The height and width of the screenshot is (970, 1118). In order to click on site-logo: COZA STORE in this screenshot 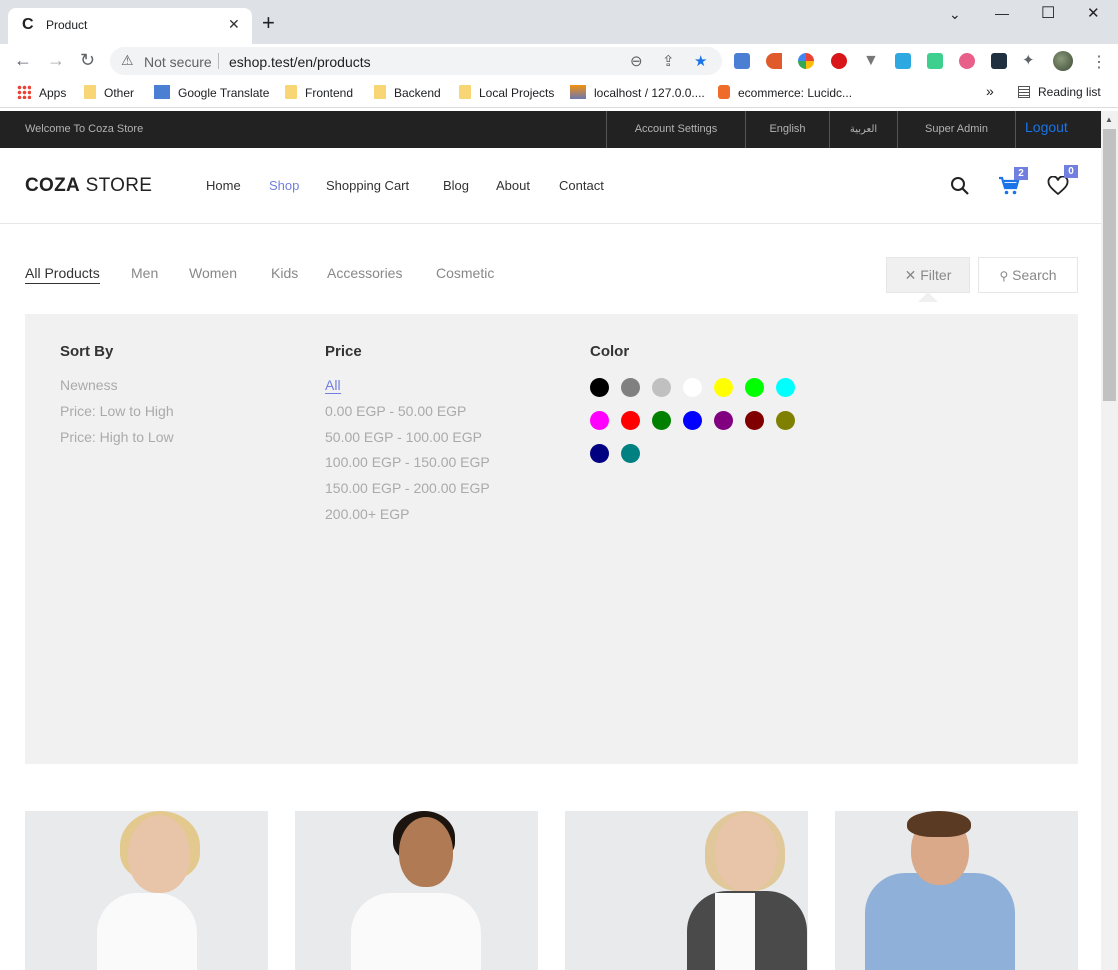, I will do `click(88, 186)`.